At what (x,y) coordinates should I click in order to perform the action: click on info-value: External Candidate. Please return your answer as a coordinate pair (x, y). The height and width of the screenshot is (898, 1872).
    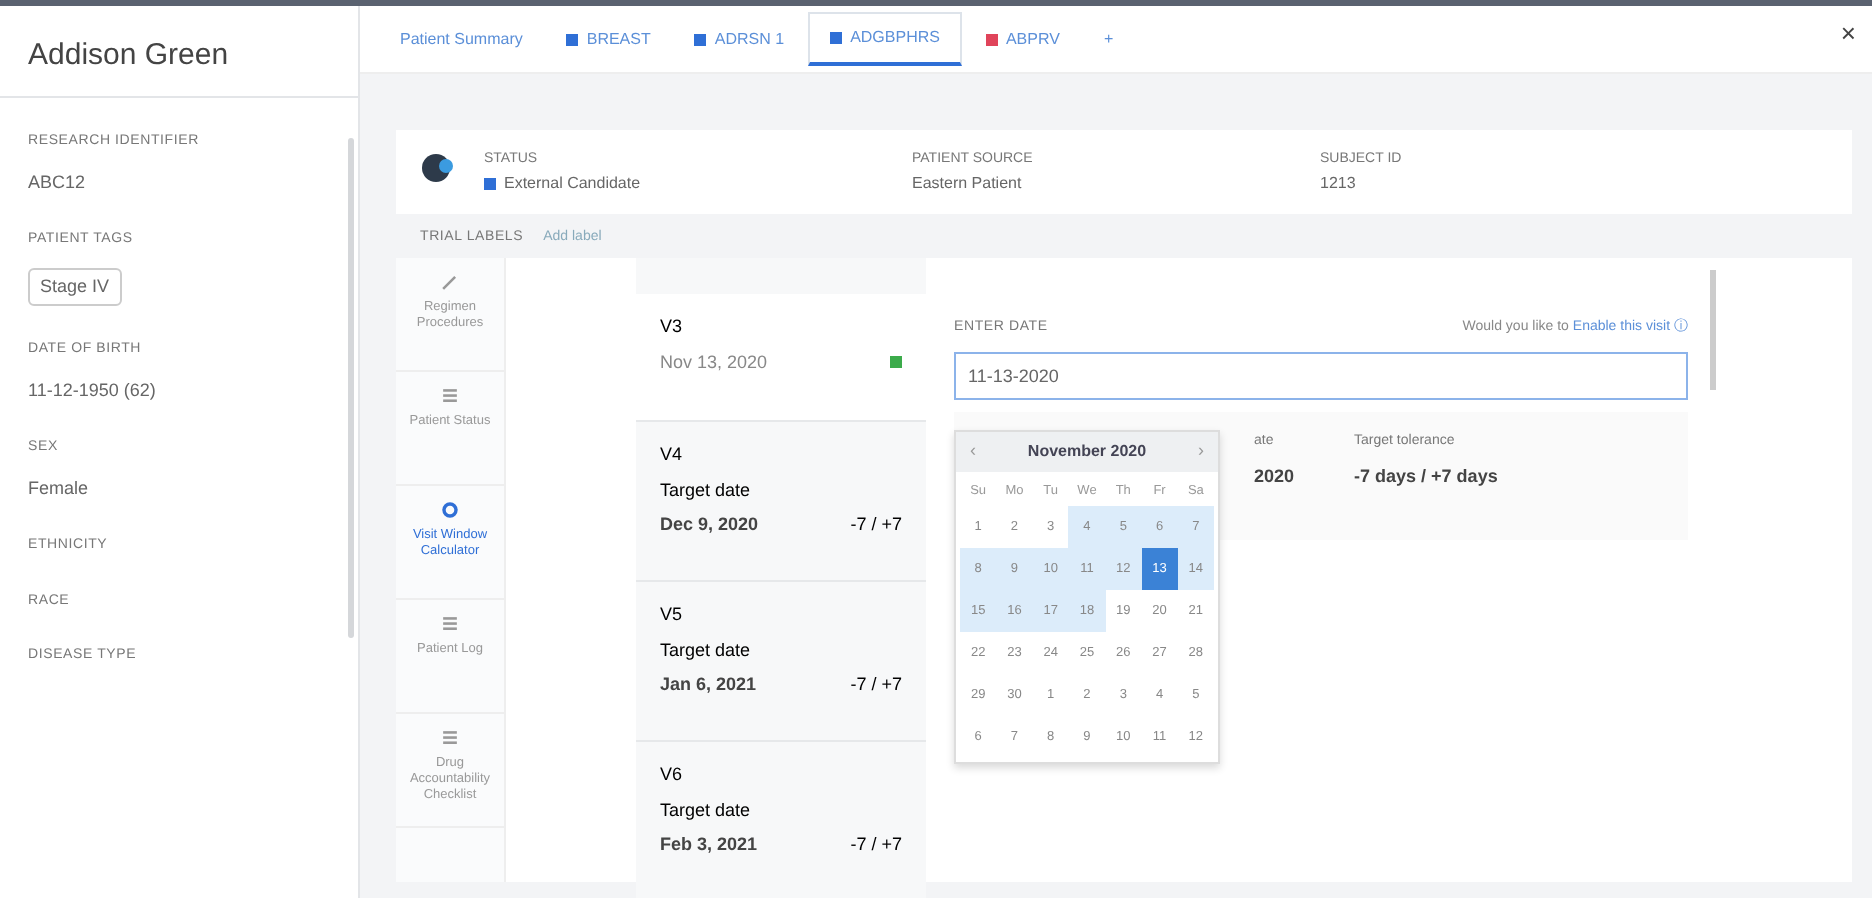
    Looking at the image, I should click on (684, 183).